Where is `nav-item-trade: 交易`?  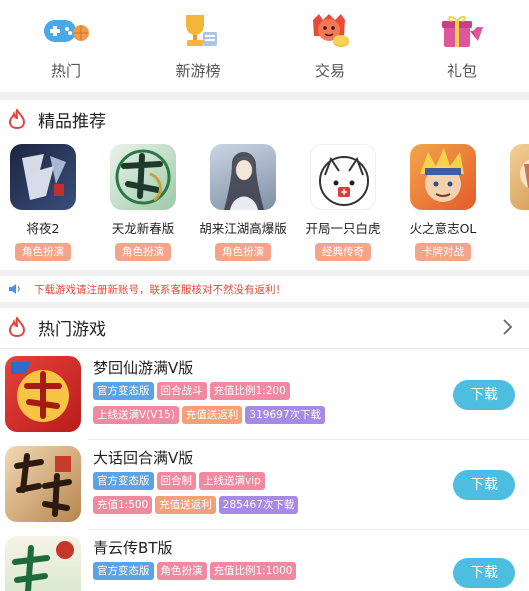
nav-item-trade: 交易 is located at coordinates (330, 46).